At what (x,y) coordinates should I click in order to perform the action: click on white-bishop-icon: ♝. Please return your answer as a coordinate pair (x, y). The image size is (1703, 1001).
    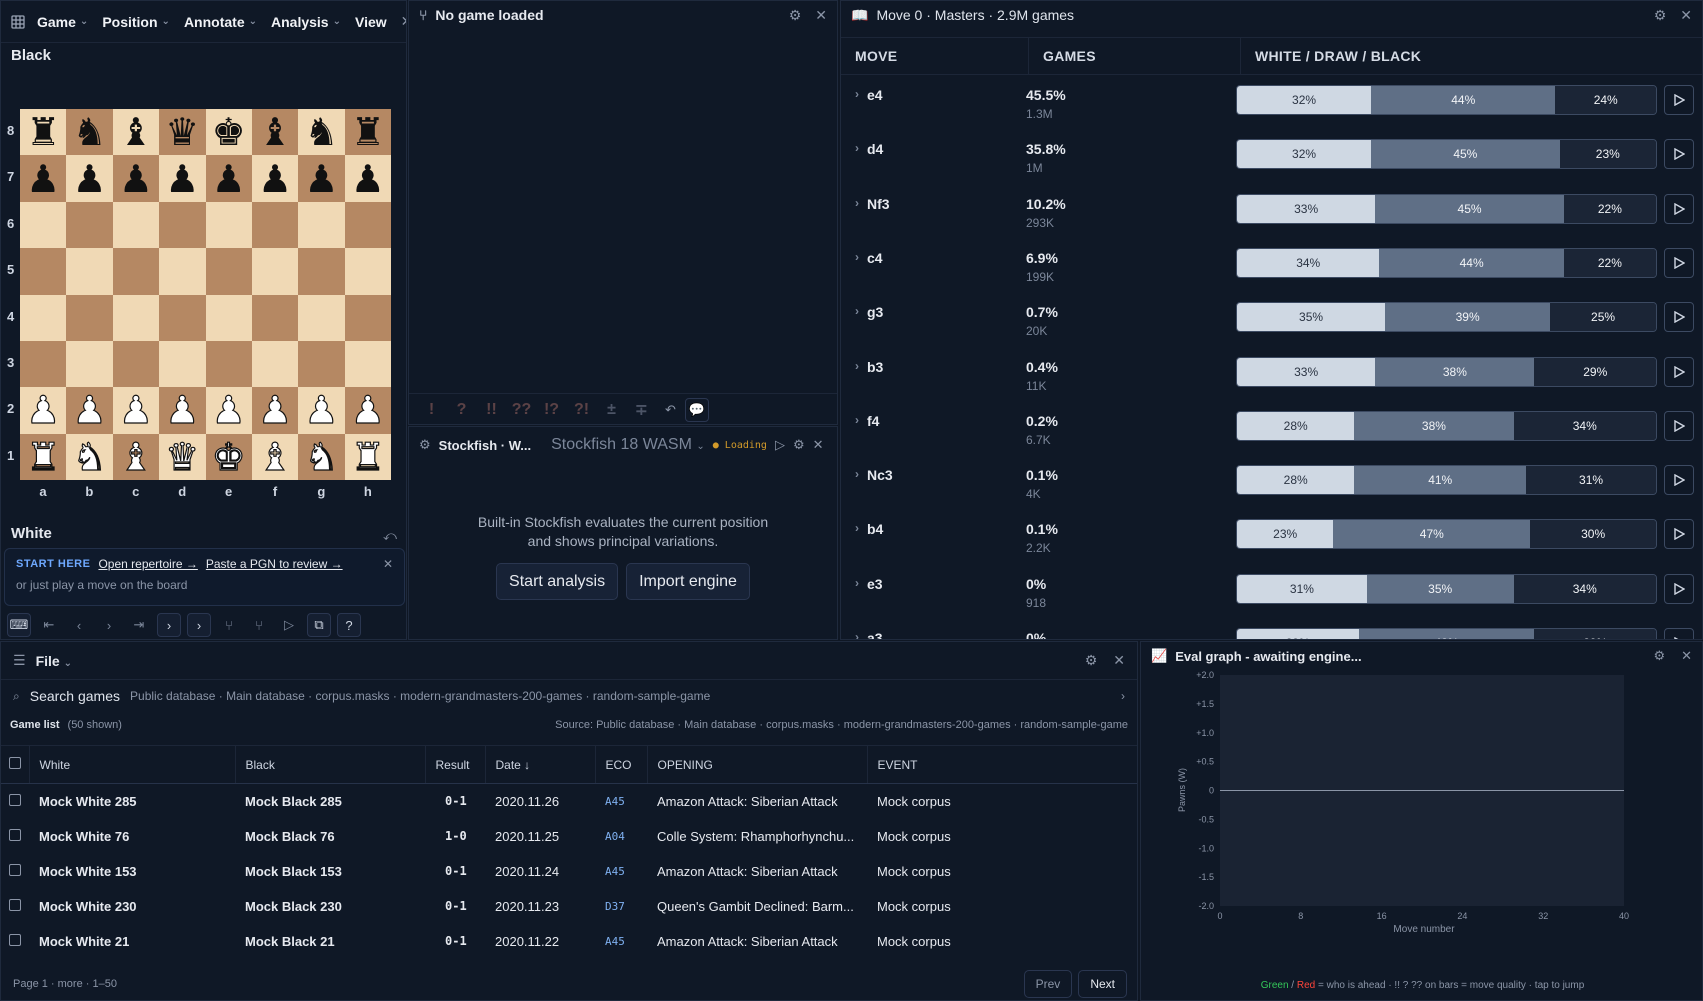
    Looking at the image, I should click on (135, 456).